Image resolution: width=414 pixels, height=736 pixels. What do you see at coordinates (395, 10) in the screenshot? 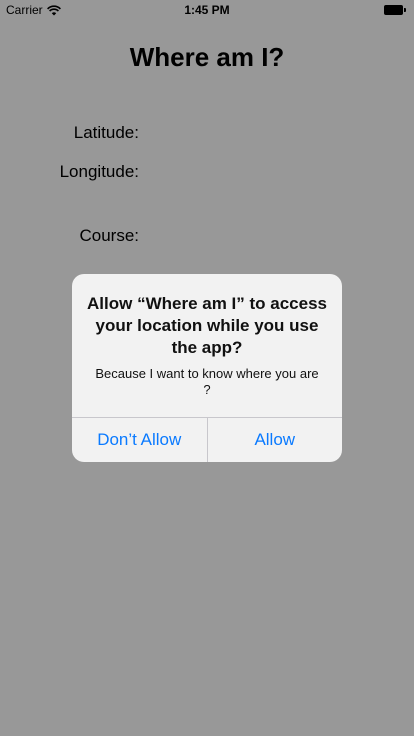
I see `battery-icon` at bounding box center [395, 10].